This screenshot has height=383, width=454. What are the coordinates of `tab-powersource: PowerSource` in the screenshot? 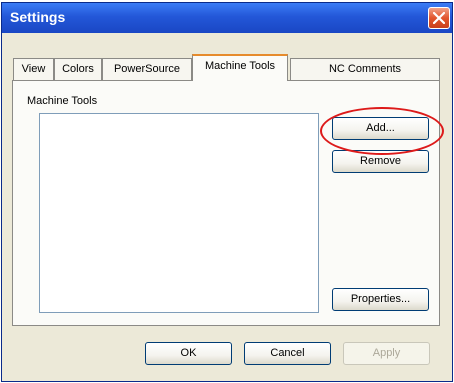 It's located at (147, 69).